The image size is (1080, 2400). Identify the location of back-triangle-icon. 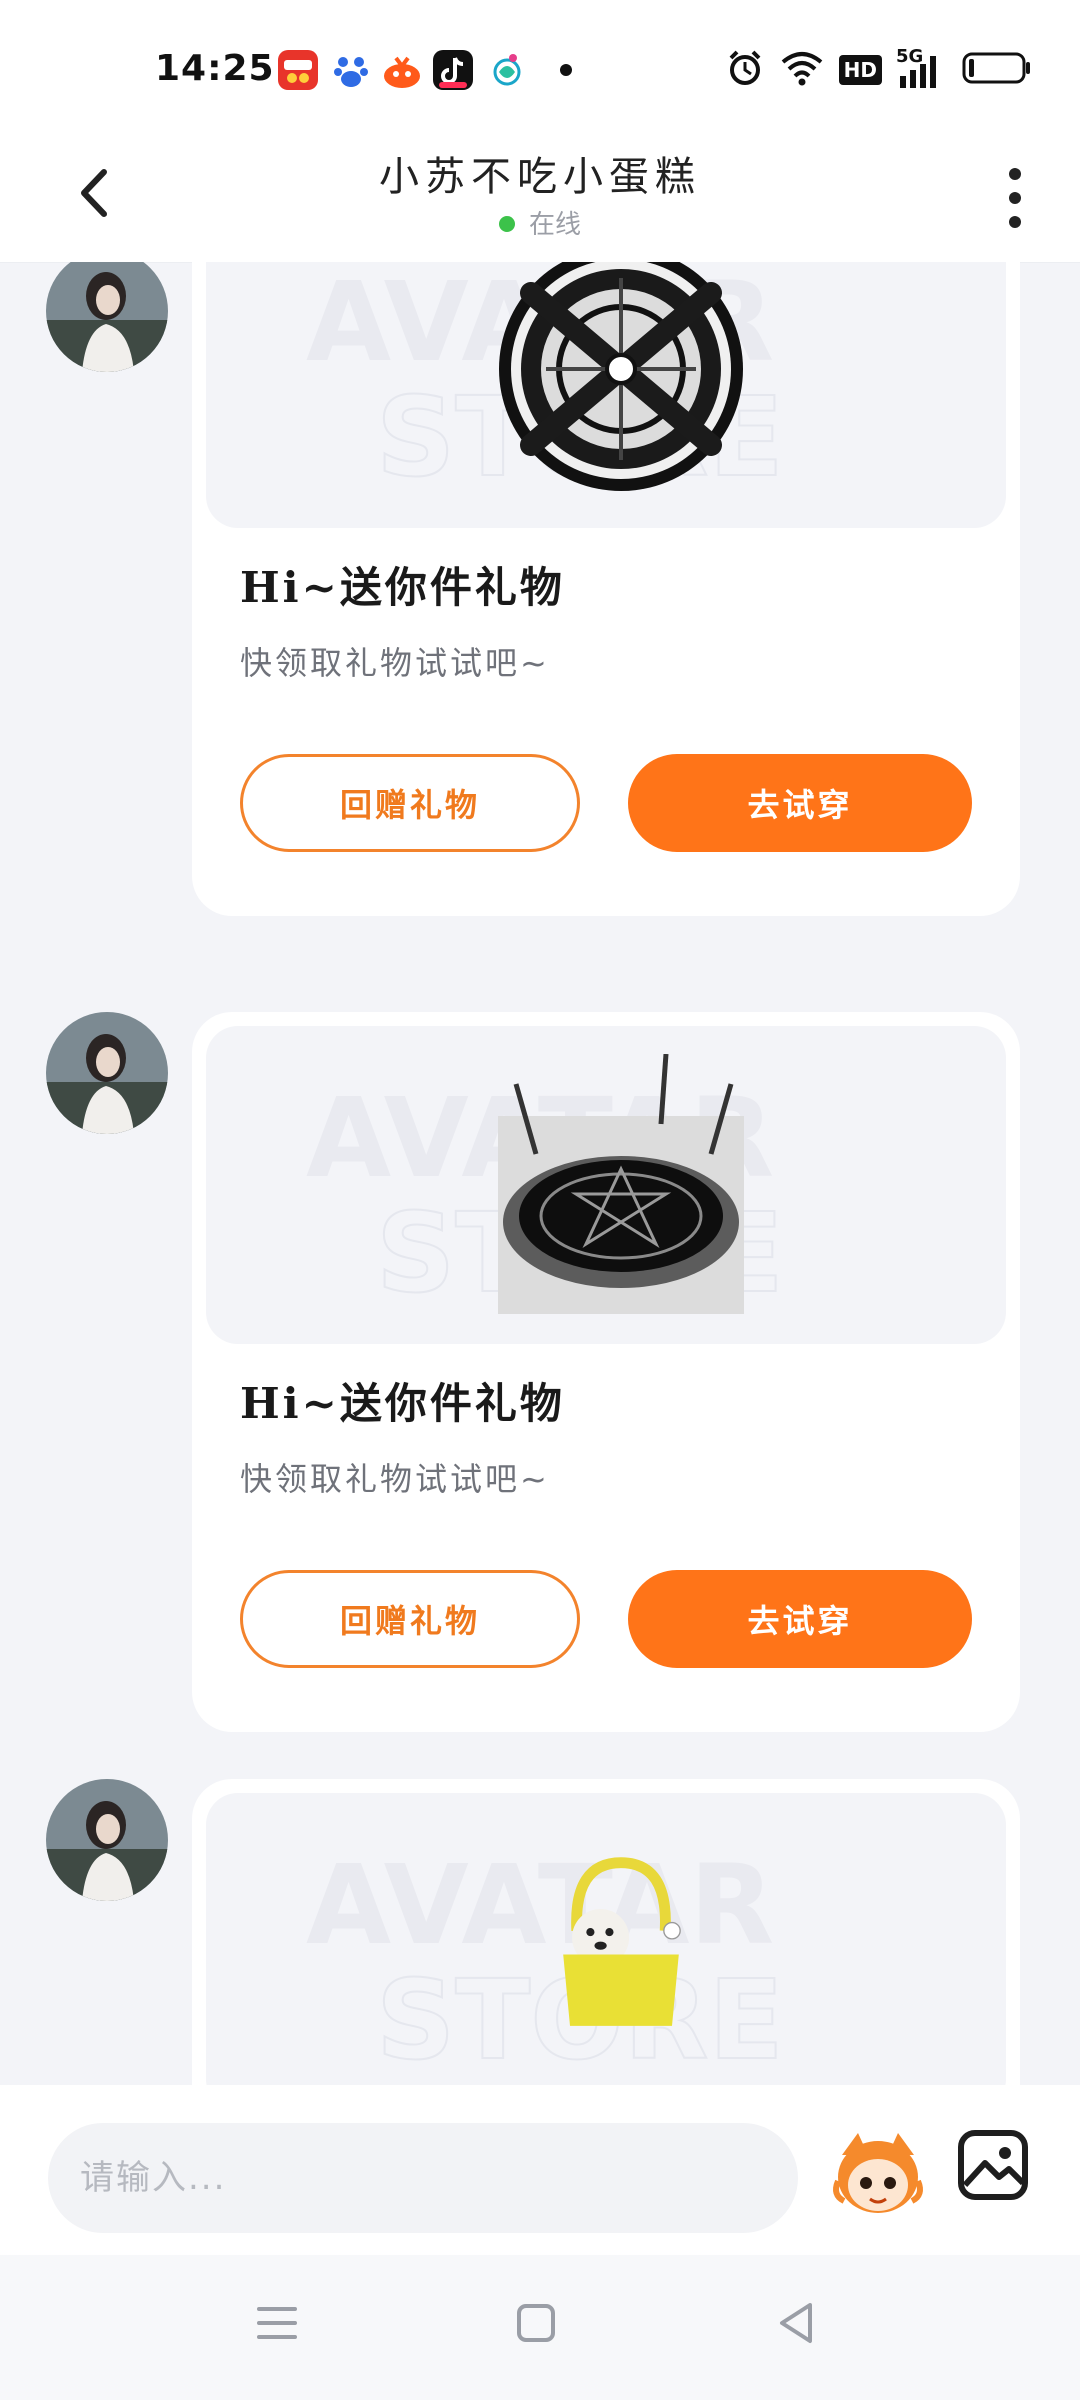
(796, 2323).